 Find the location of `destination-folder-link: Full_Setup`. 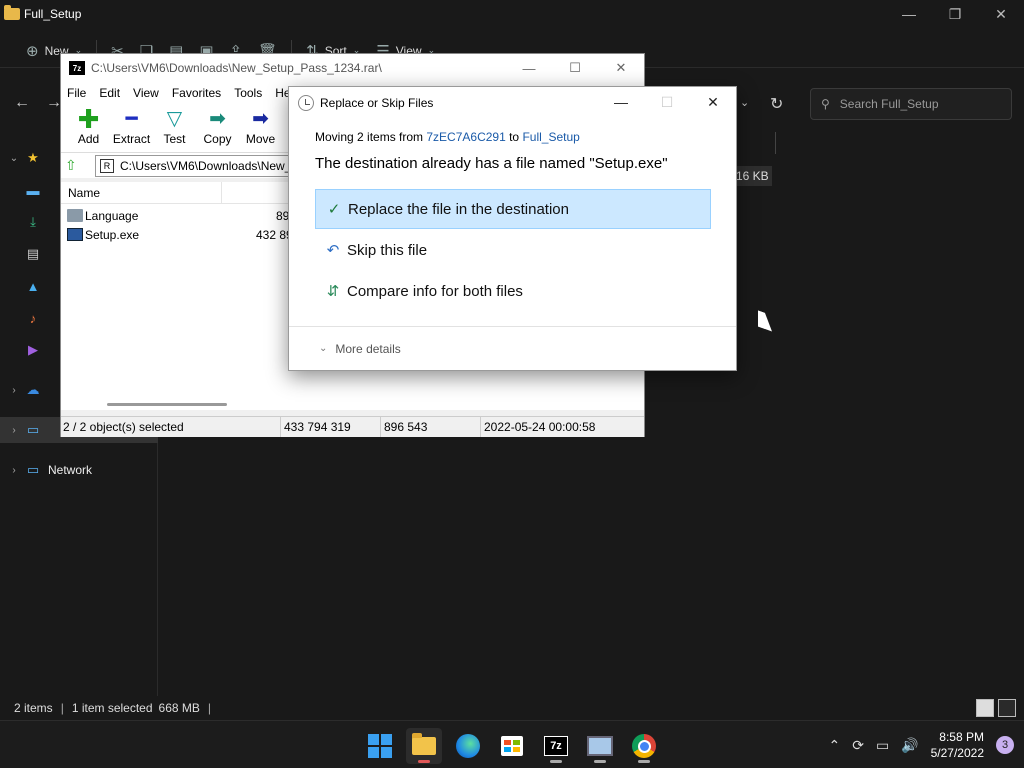

destination-folder-link: Full_Setup is located at coordinates (550, 137).